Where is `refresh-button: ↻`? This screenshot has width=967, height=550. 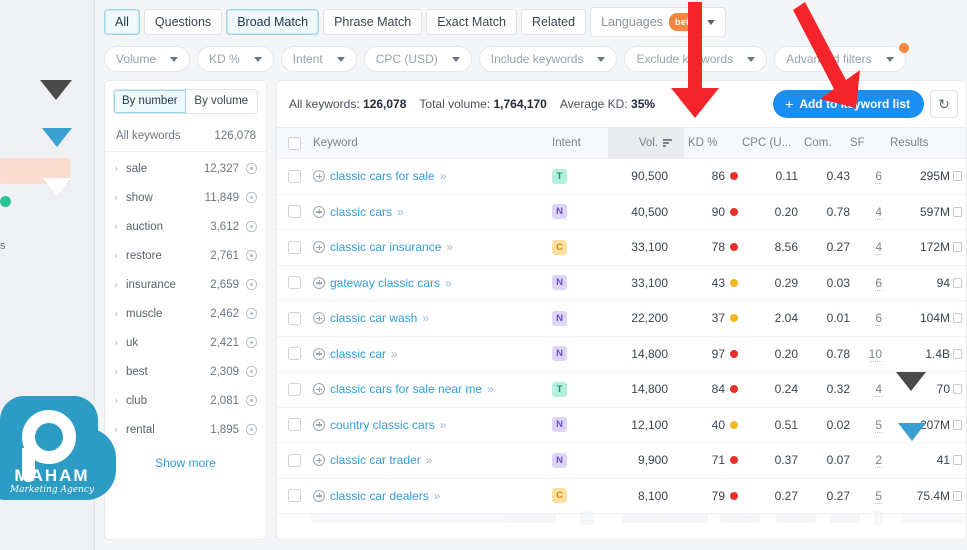
refresh-button: ↻ is located at coordinates (944, 104).